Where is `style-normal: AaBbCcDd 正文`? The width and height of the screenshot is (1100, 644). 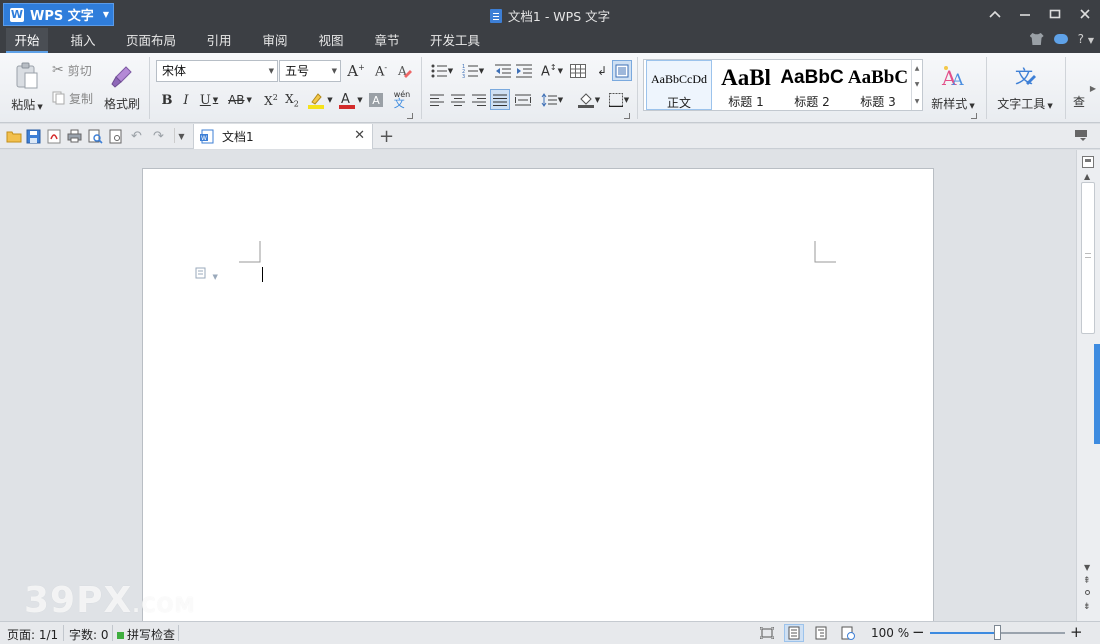 style-normal: AaBbCcDd 正文 is located at coordinates (679, 85).